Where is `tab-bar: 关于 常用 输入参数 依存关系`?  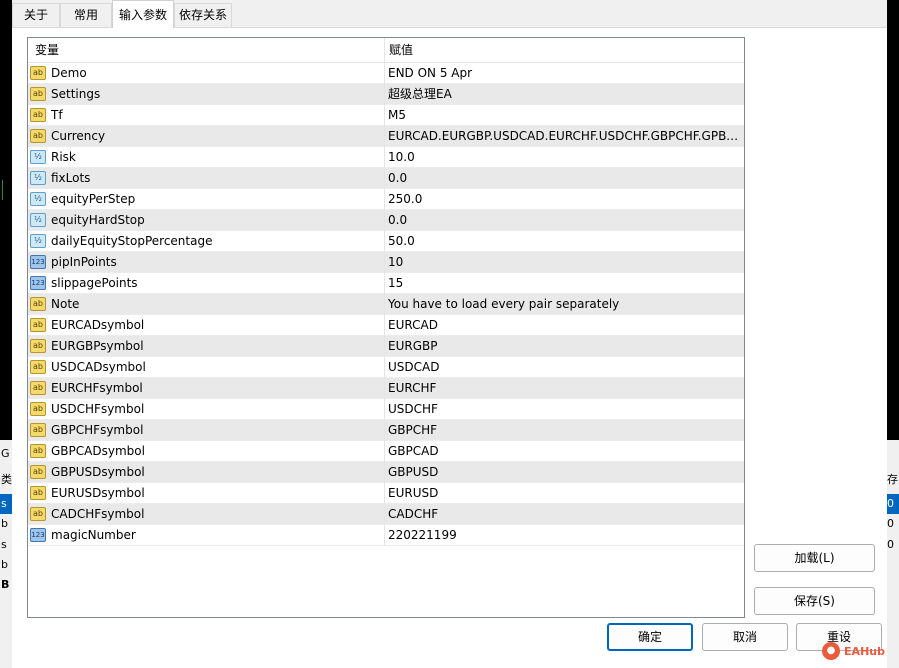 tab-bar: 关于 常用 输入参数 依存关系 is located at coordinates (449, 14).